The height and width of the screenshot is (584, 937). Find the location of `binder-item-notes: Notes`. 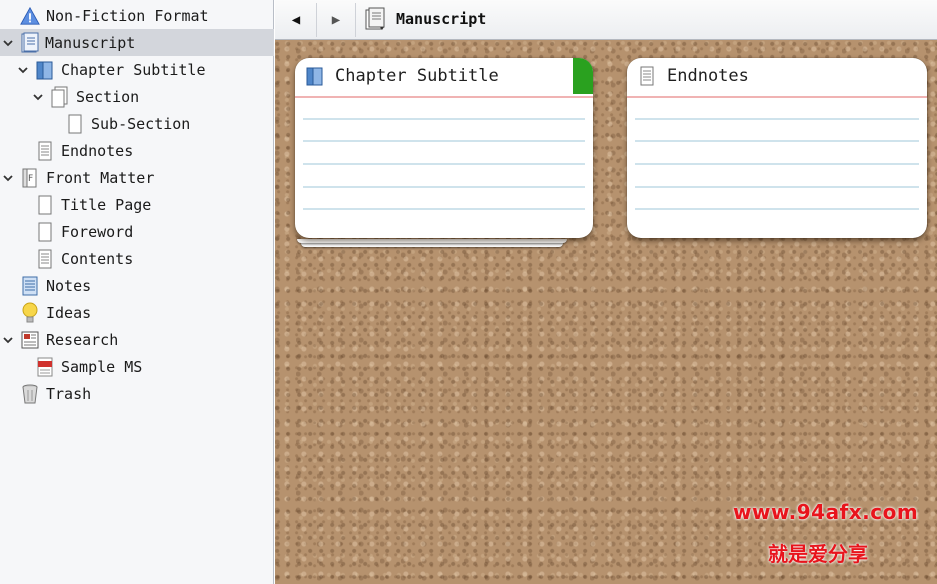

binder-item-notes: Notes is located at coordinates (137, 285).